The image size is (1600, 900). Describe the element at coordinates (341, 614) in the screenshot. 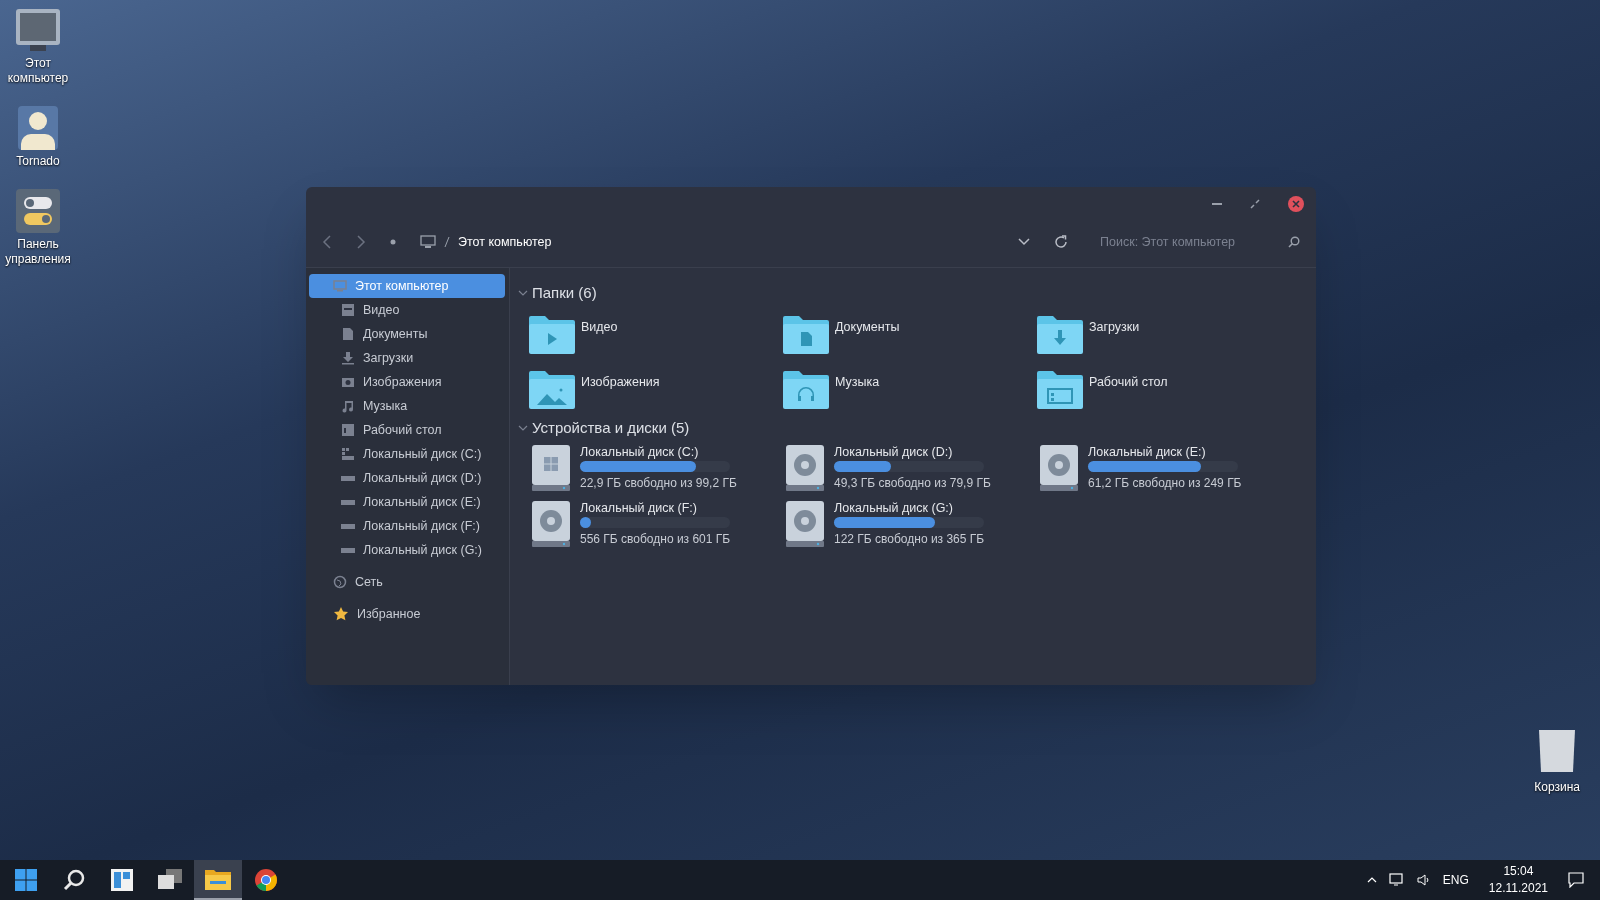

I see `star-icon` at that location.